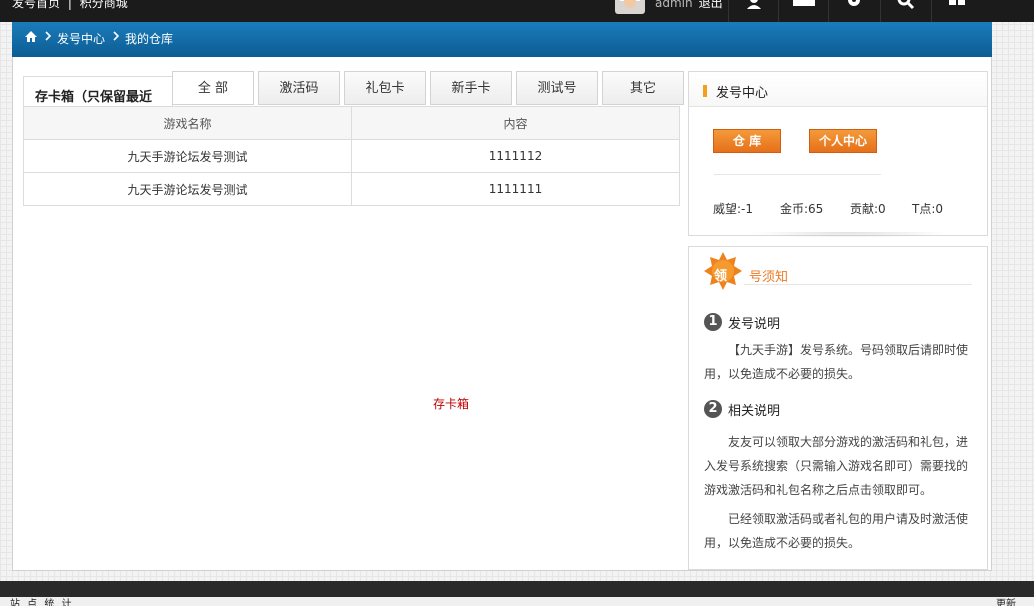  I want to click on username: admin, so click(674, 5).